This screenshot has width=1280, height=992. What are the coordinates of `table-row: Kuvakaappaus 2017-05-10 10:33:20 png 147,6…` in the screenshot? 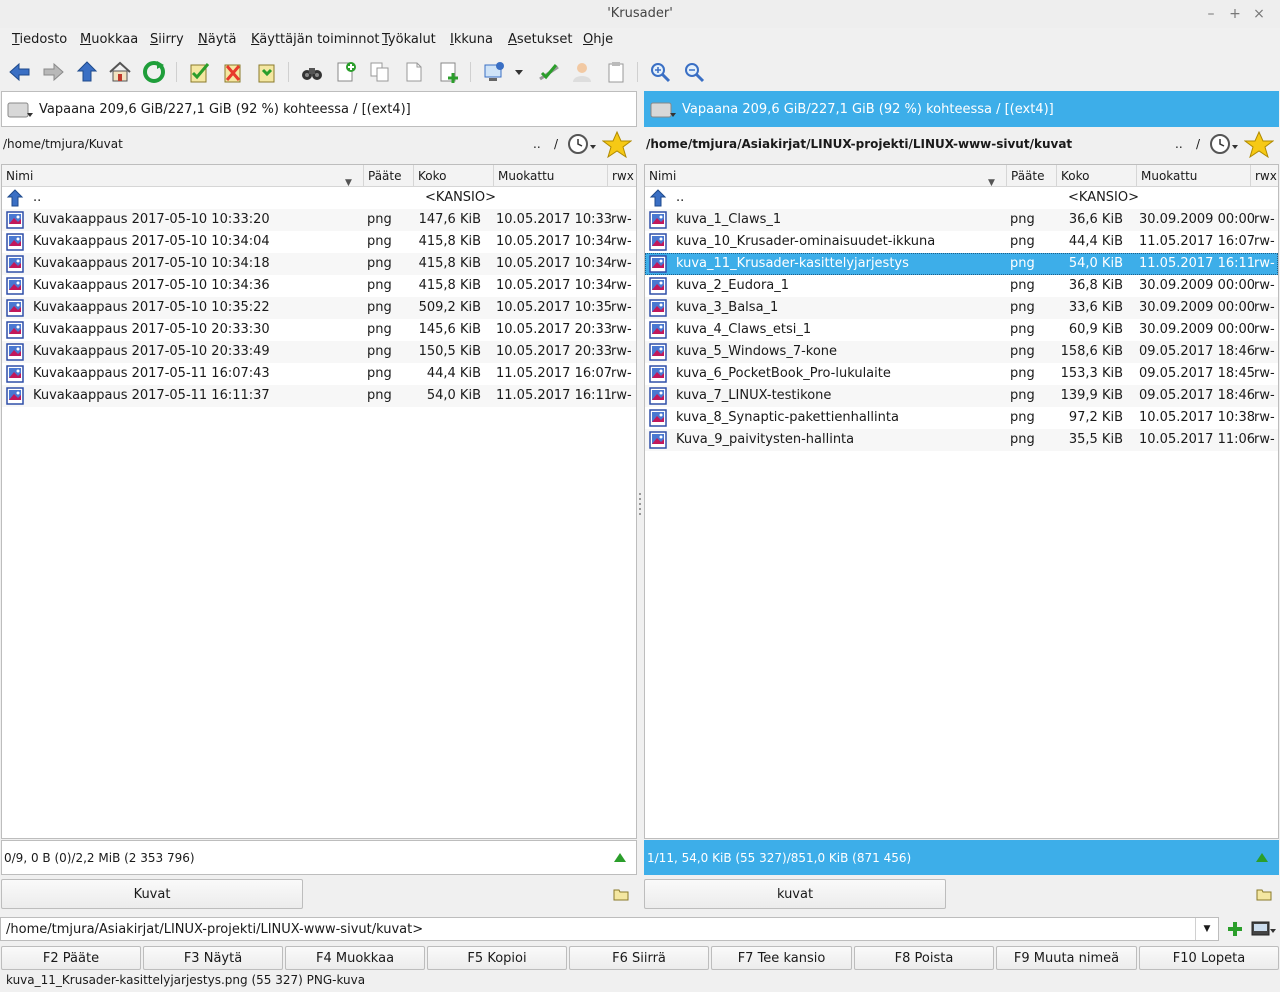 It's located at (319, 220).